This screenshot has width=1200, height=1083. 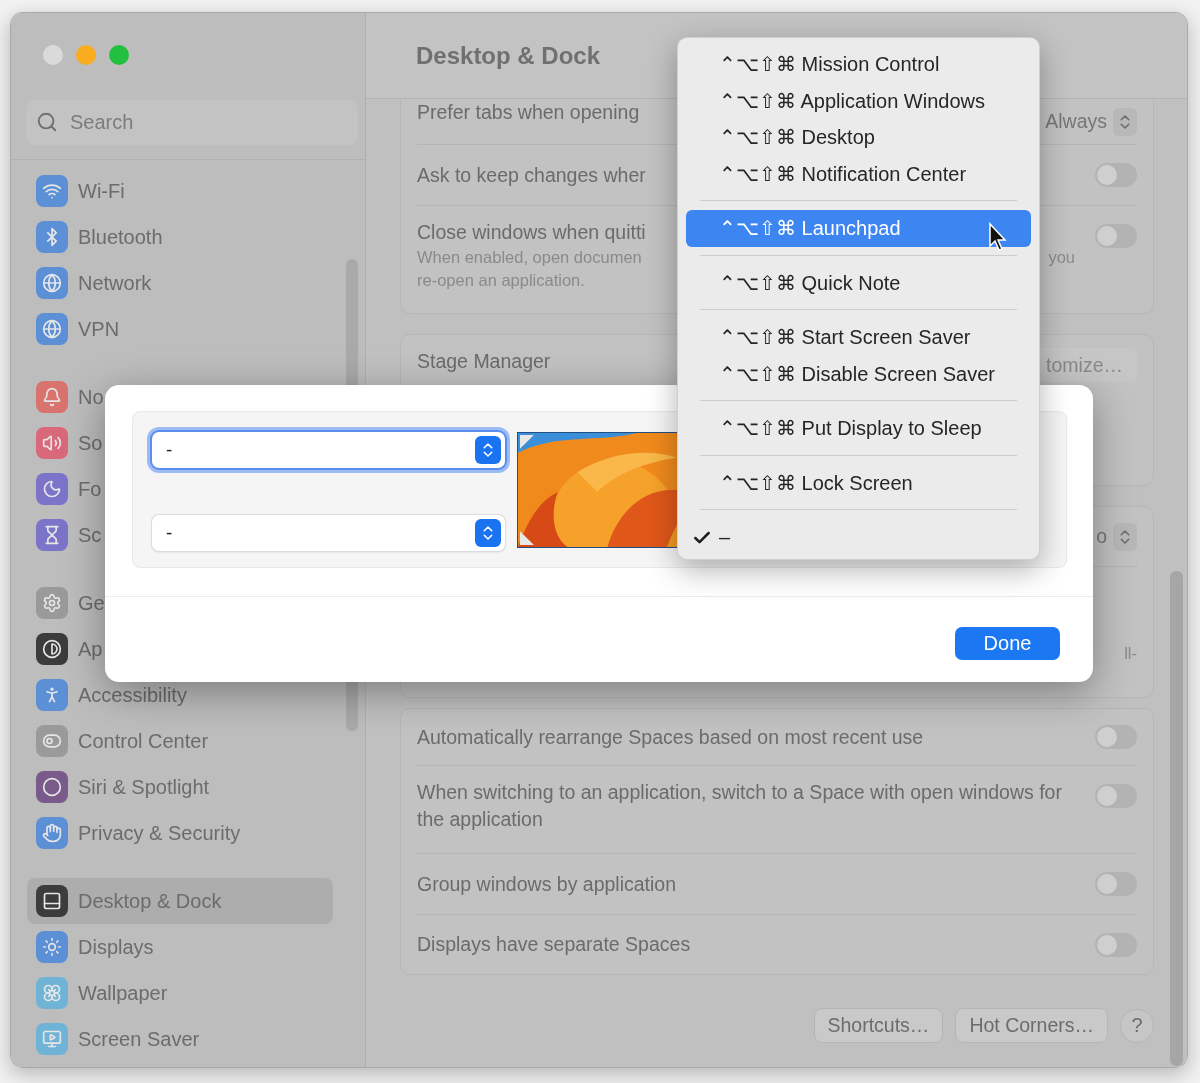 I want to click on cursor-icon, so click(x=998, y=237).